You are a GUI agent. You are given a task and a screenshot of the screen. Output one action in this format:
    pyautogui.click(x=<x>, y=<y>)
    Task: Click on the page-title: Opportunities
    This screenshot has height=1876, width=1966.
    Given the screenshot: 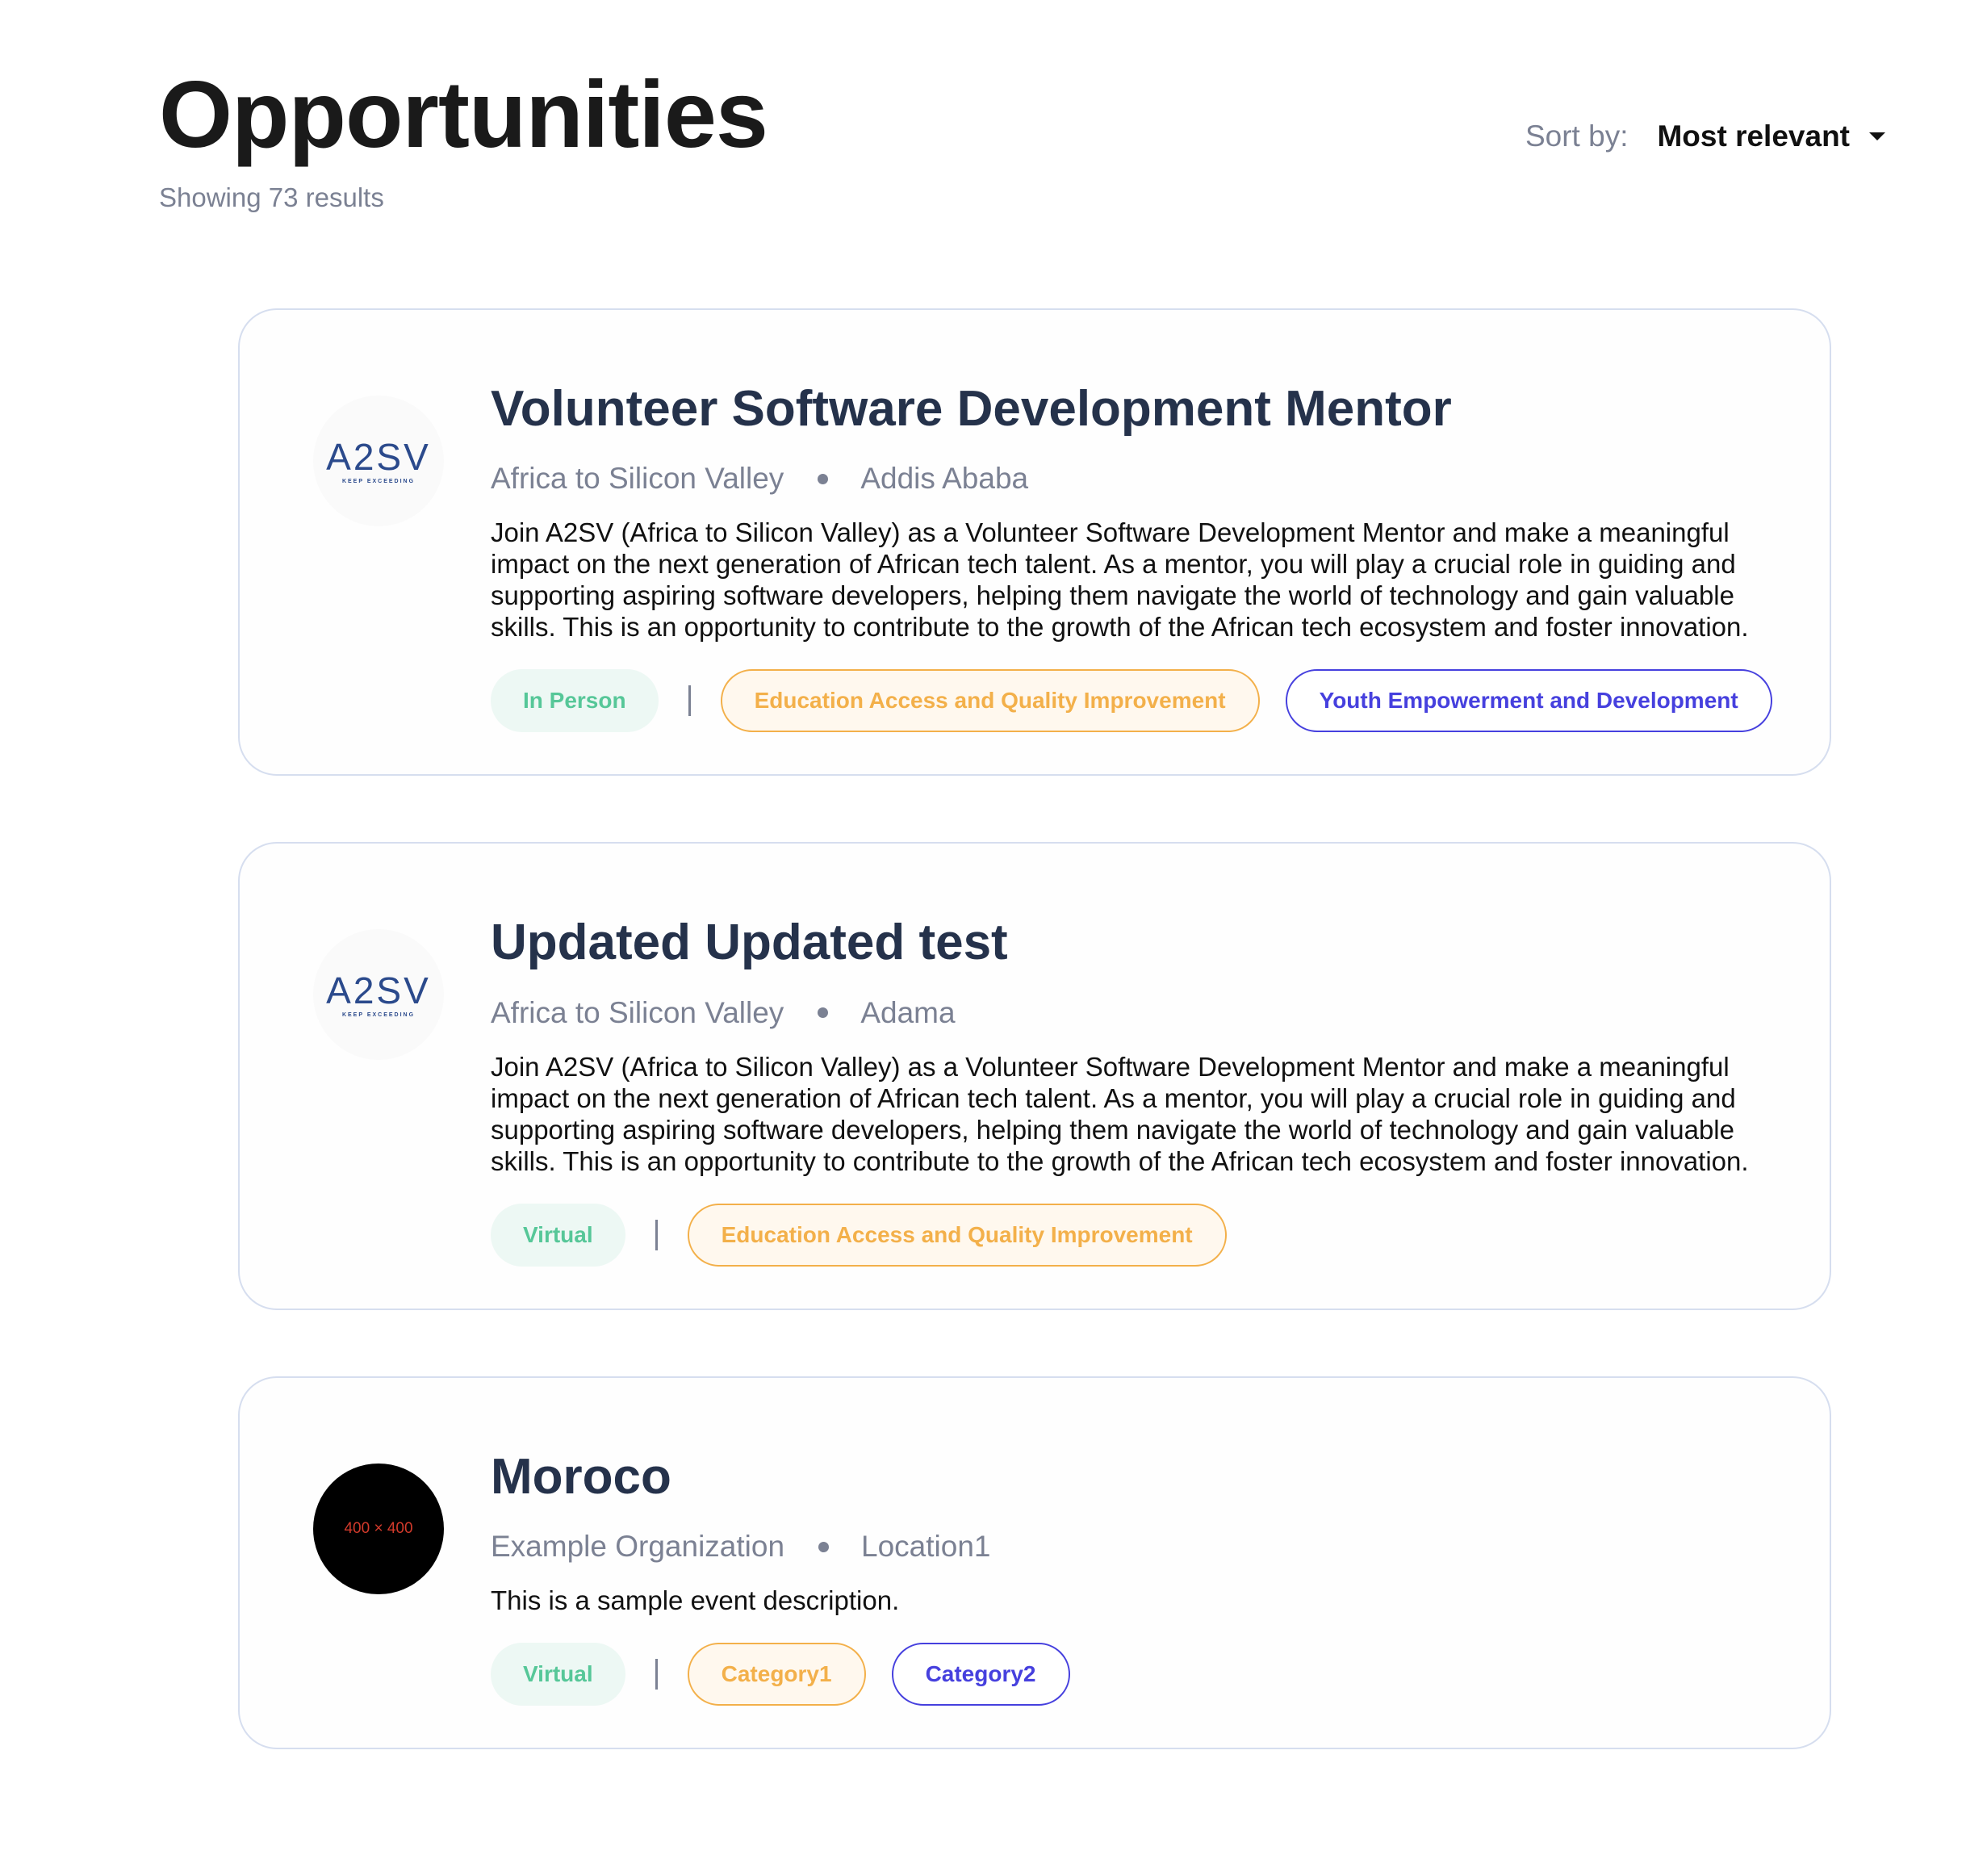 What is the action you would take?
    pyautogui.click(x=463, y=114)
    